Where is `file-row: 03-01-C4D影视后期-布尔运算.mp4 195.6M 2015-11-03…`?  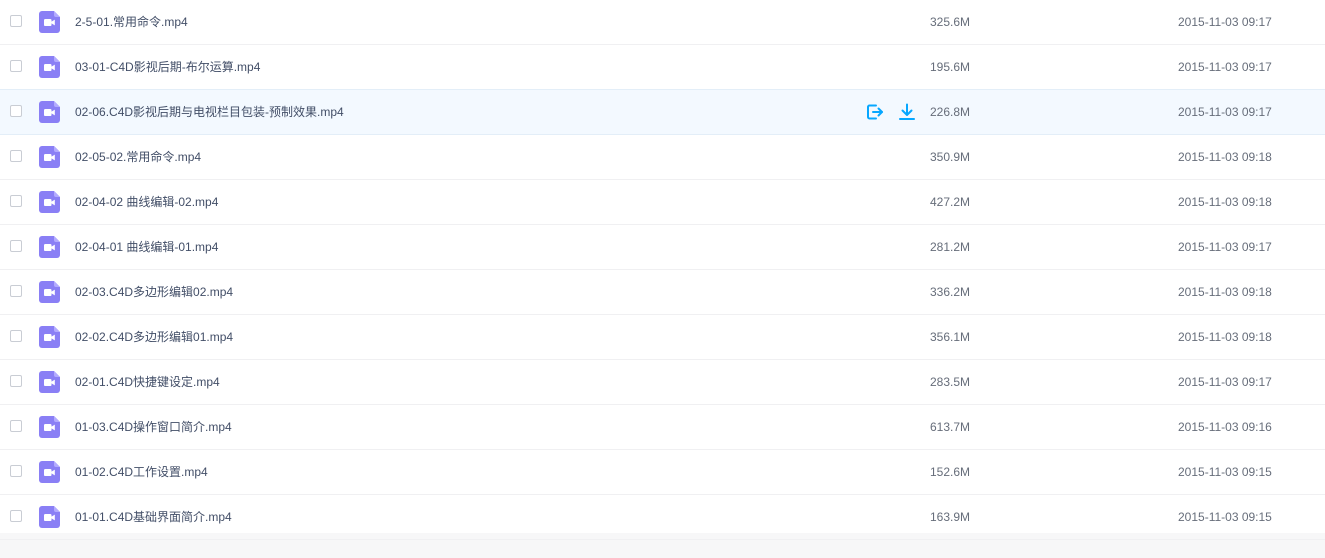
file-row: 03-01-C4D影视后期-布尔运算.mp4 195.6M 2015-11-03… is located at coordinates (662, 67).